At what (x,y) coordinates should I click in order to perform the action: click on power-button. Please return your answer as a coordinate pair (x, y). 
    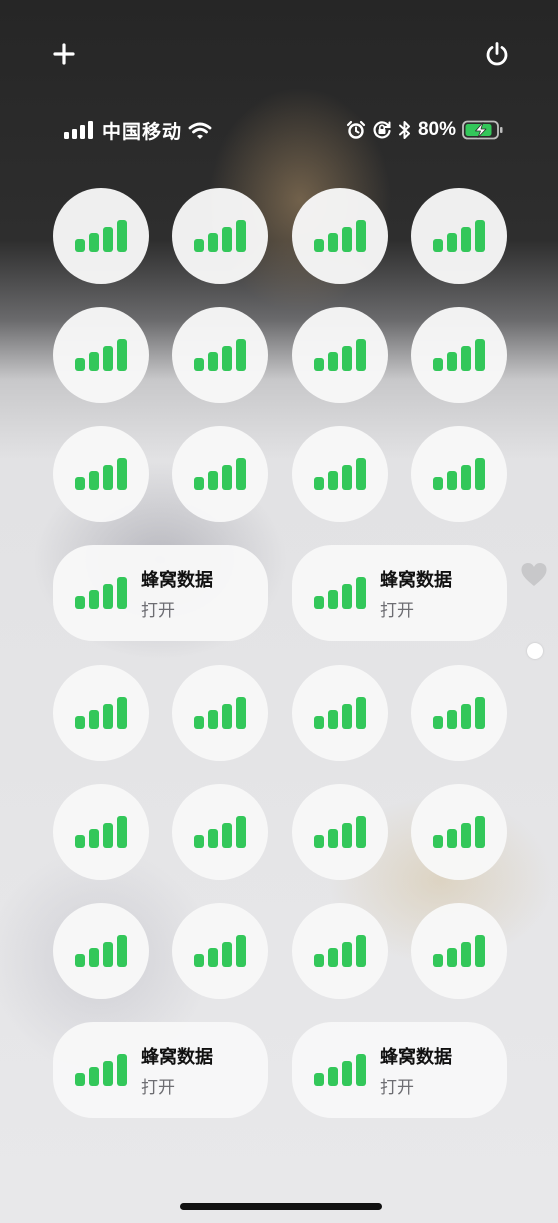
    Looking at the image, I should click on (497, 54).